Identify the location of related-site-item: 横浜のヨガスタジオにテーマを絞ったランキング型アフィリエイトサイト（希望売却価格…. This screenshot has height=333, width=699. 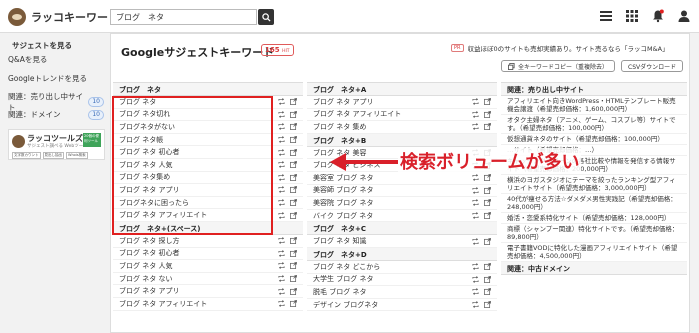
(594, 184).